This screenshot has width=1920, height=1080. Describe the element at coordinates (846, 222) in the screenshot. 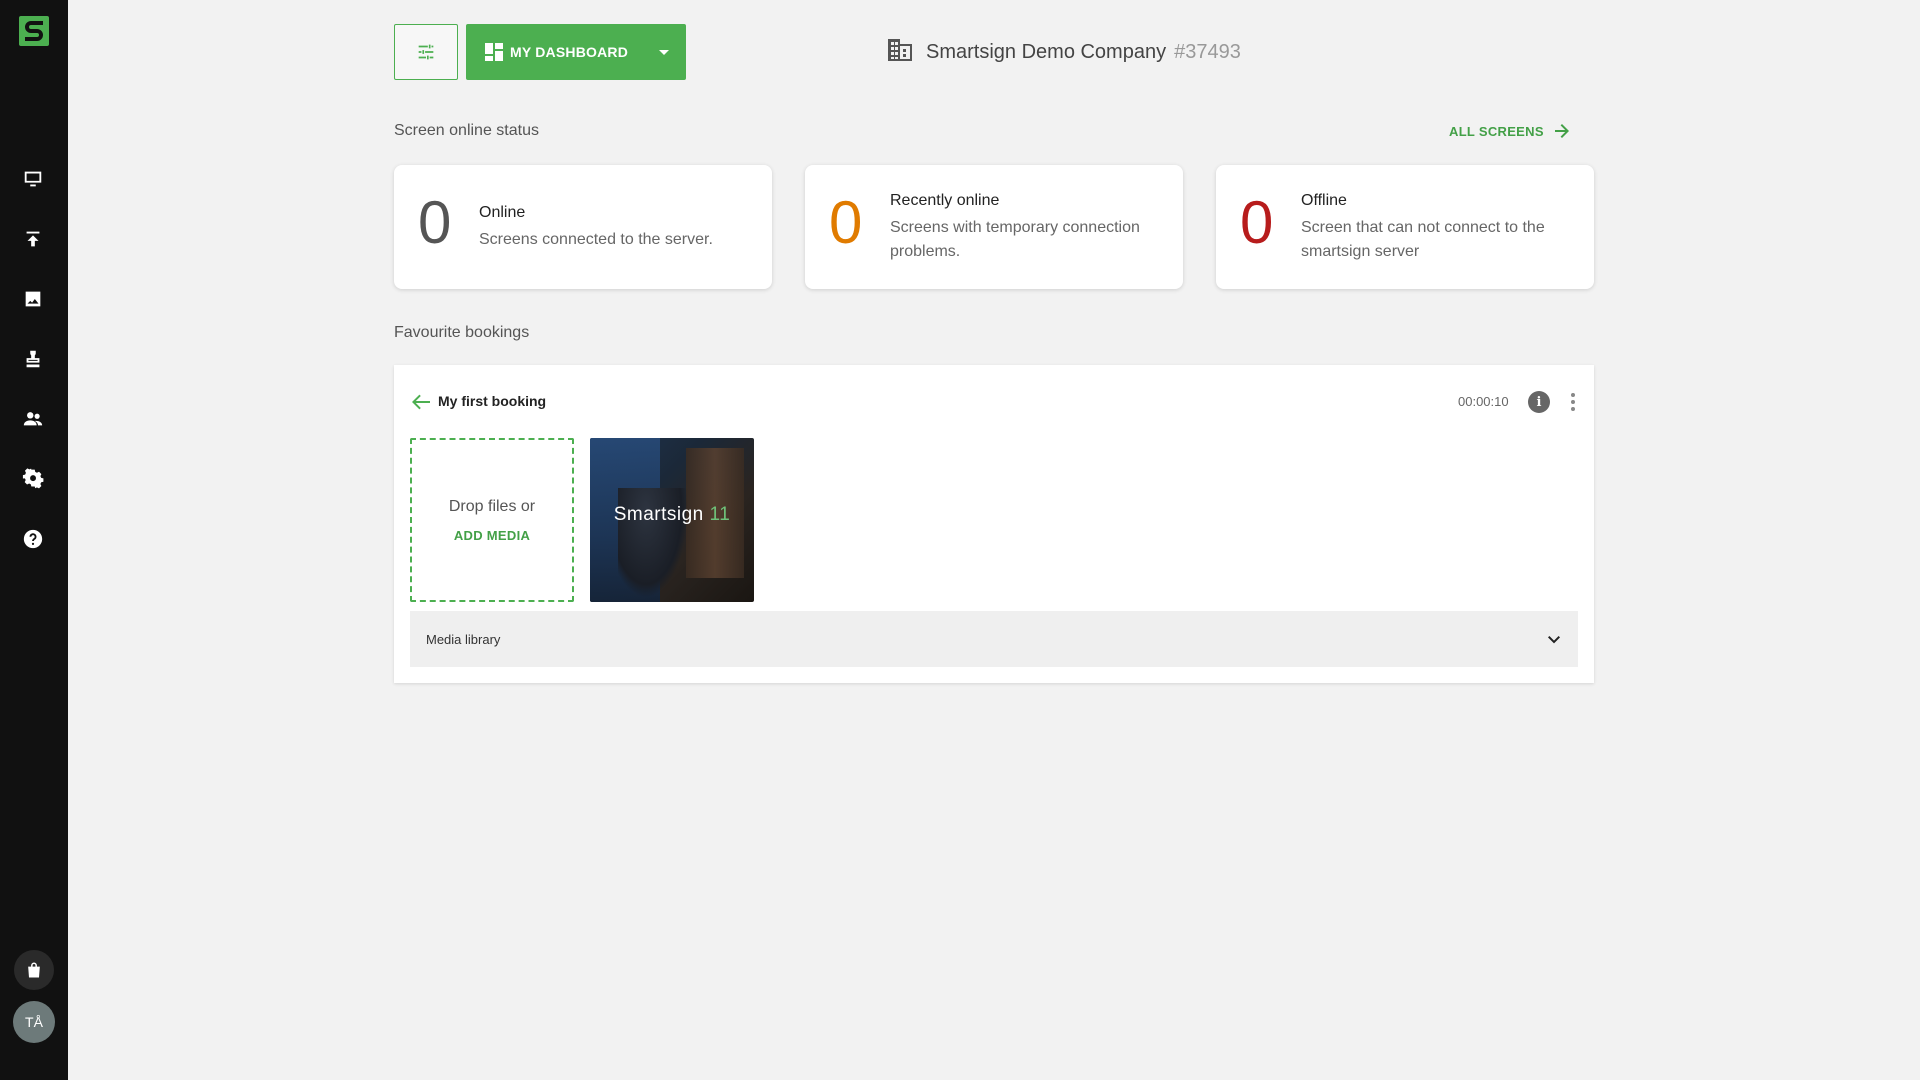

I see `recently-online-count: 0` at that location.